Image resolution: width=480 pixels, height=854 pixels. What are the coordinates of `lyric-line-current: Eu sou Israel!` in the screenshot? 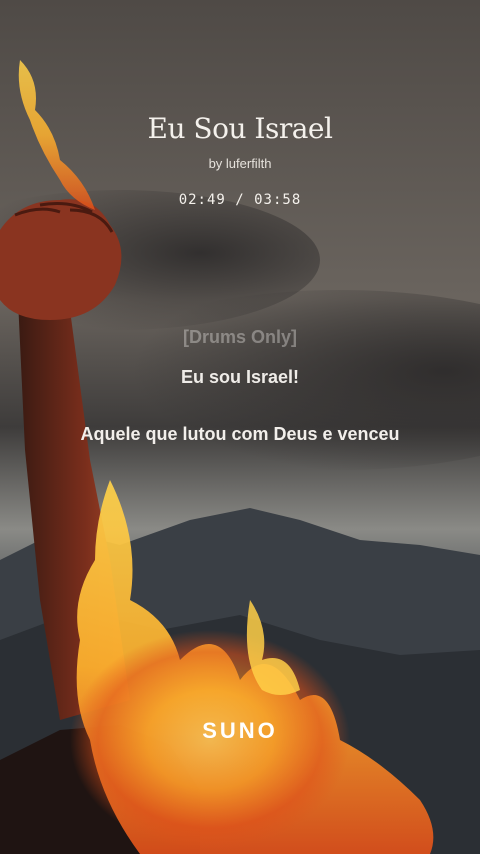 It's located at (240, 377).